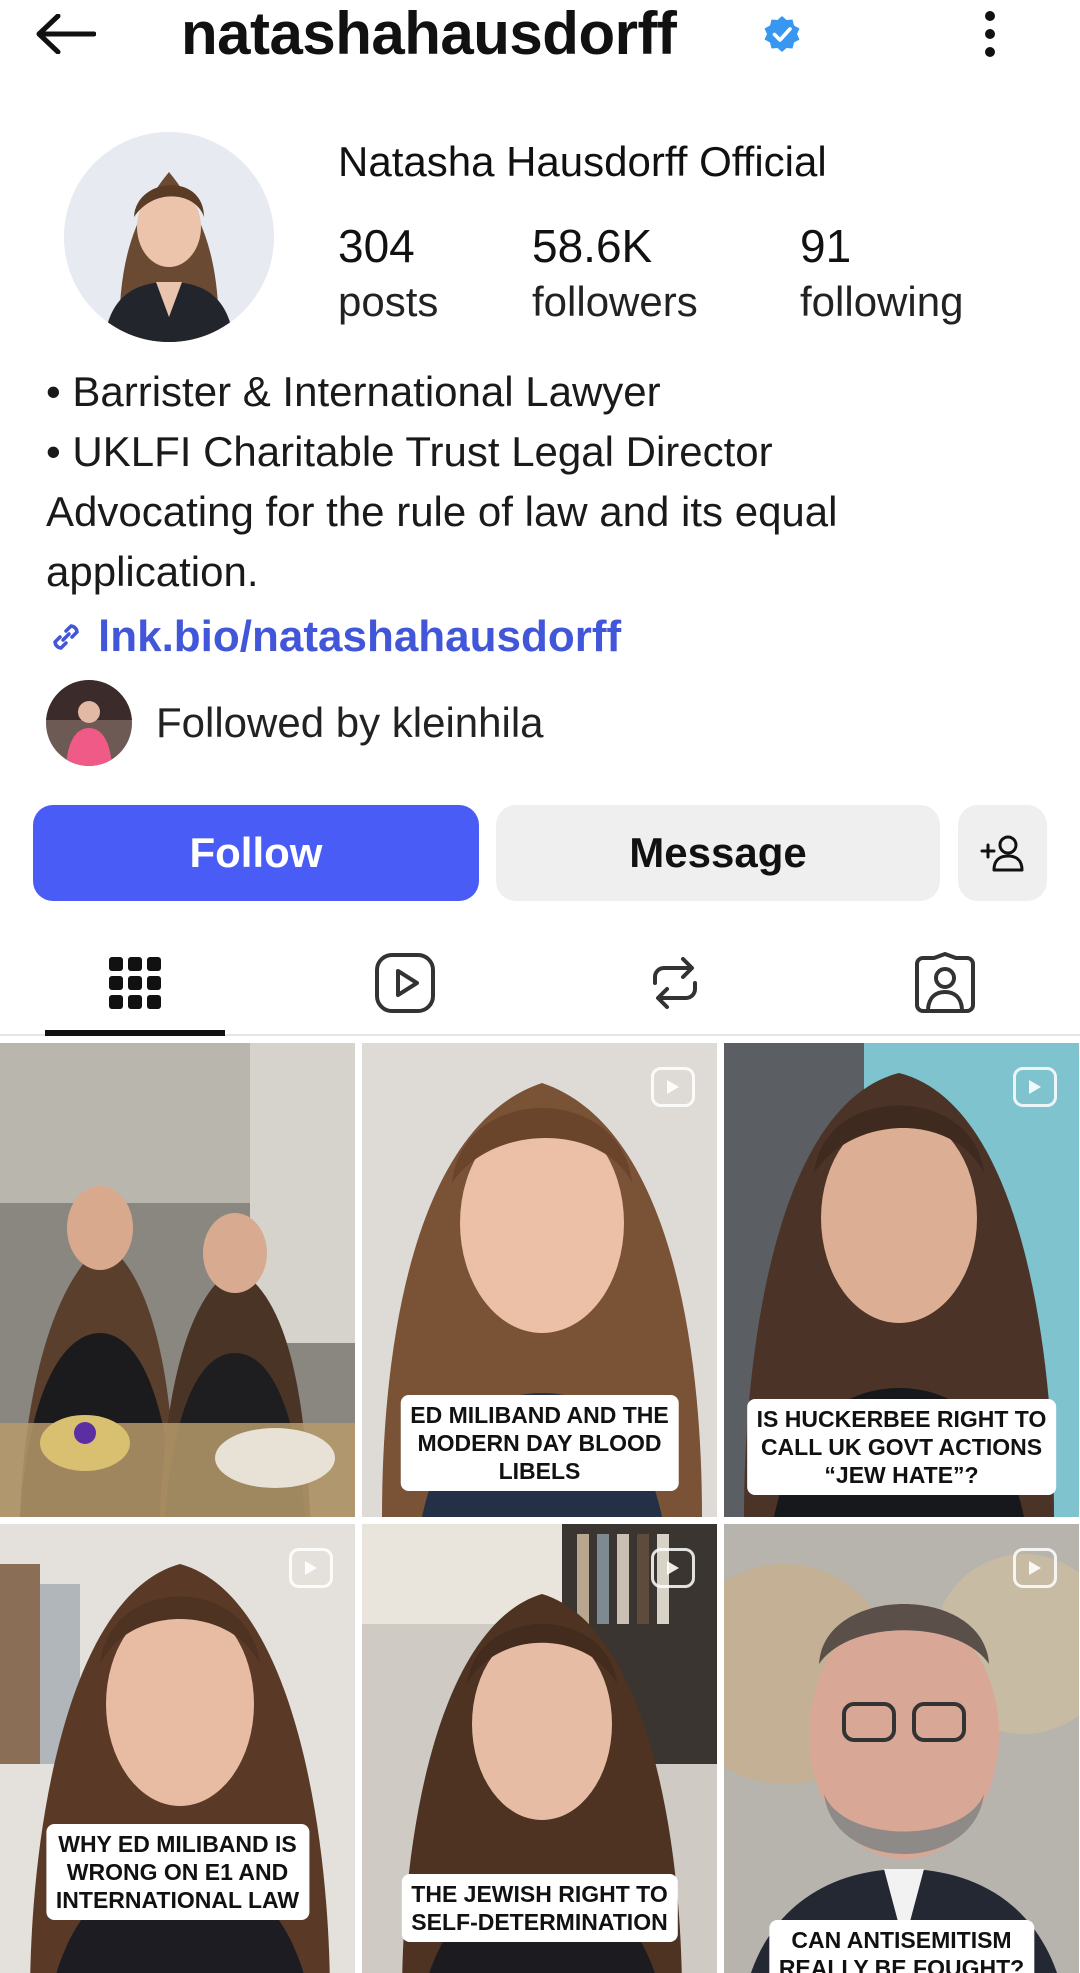 This screenshot has width=1080, height=1973. I want to click on profile-link: lnk.bio/natashahausdorff, so click(332, 637).